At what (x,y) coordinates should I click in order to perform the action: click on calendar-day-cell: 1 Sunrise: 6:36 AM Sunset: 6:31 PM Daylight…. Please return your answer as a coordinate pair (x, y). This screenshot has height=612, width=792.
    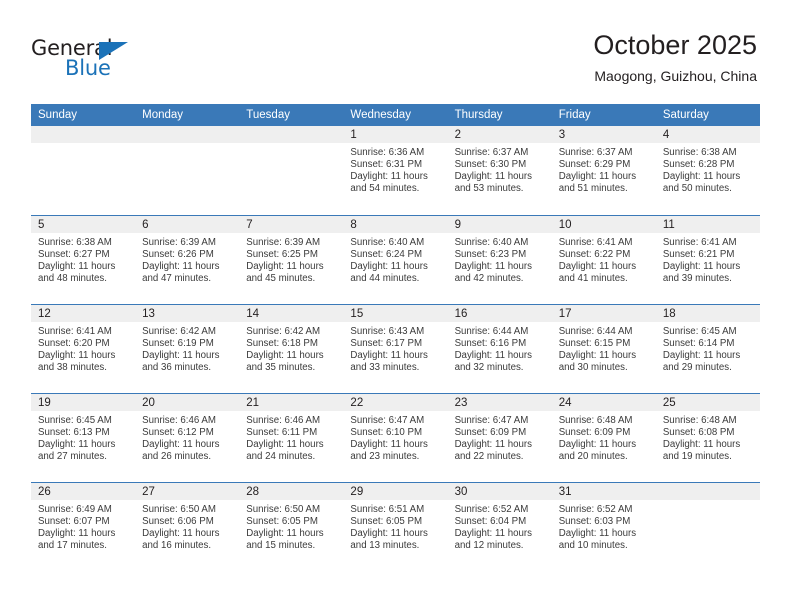
    Looking at the image, I should click on (395, 171).